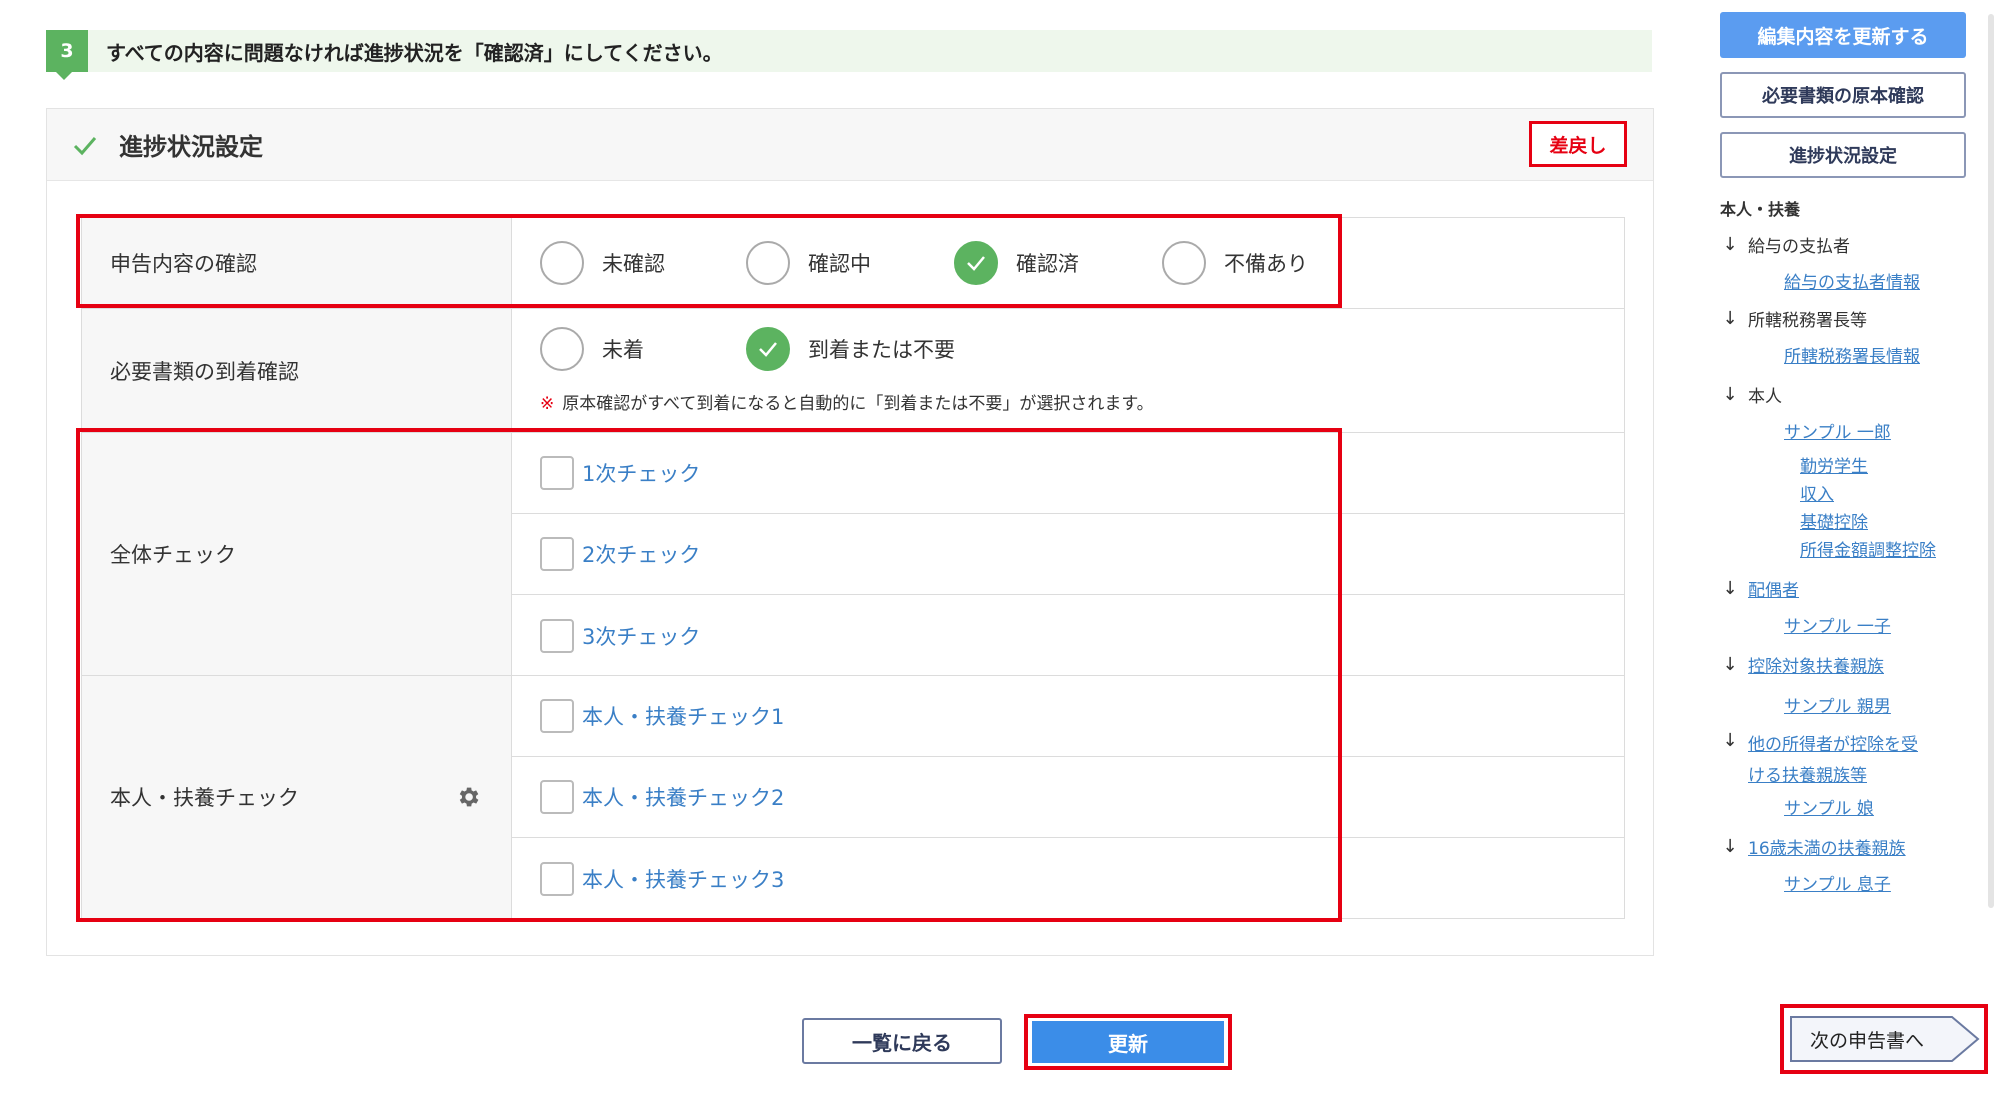 The width and height of the screenshot is (2000, 1096). What do you see at coordinates (641, 474) in the screenshot?
I see `checkbox-label: 1次チェック` at bounding box center [641, 474].